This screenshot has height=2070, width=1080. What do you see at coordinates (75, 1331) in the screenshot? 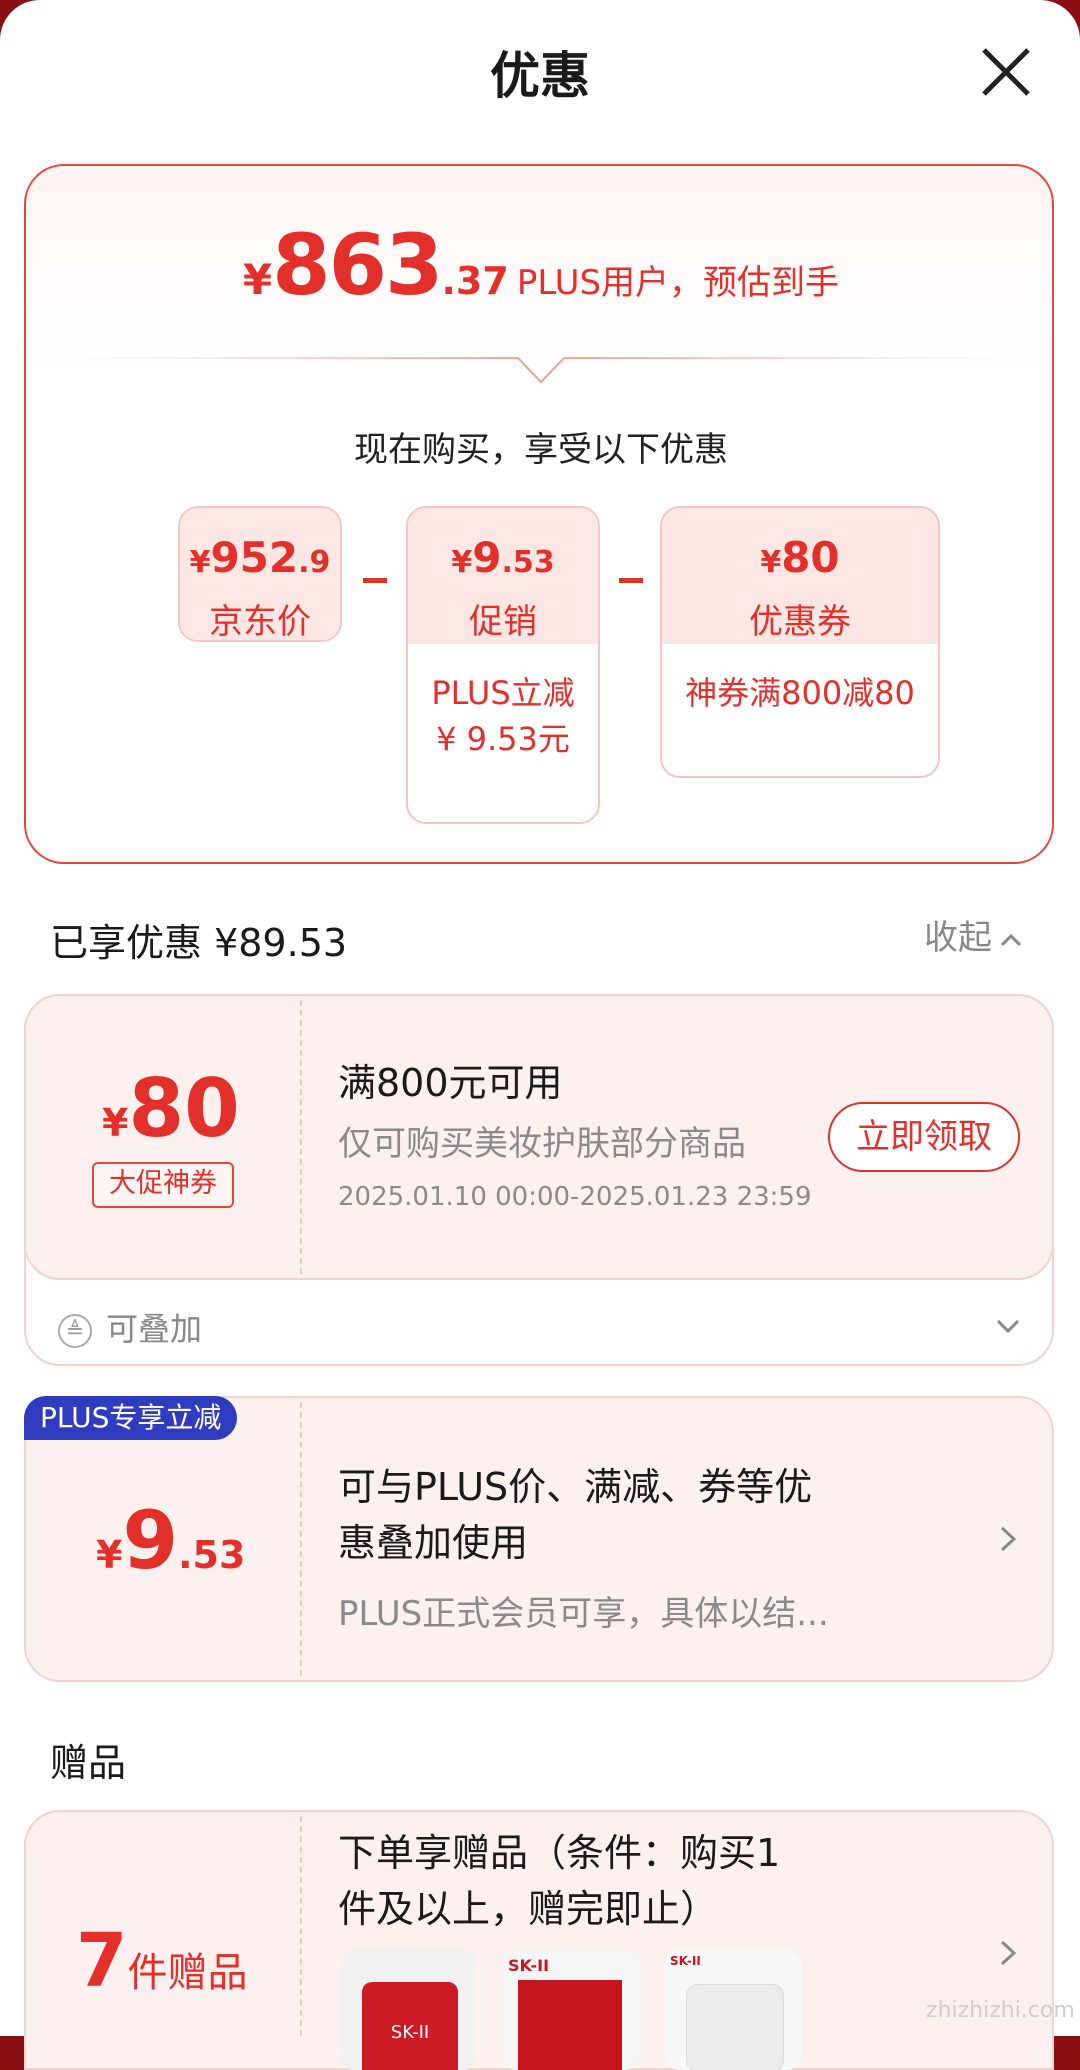
I see `stack-icon: ≜` at bounding box center [75, 1331].